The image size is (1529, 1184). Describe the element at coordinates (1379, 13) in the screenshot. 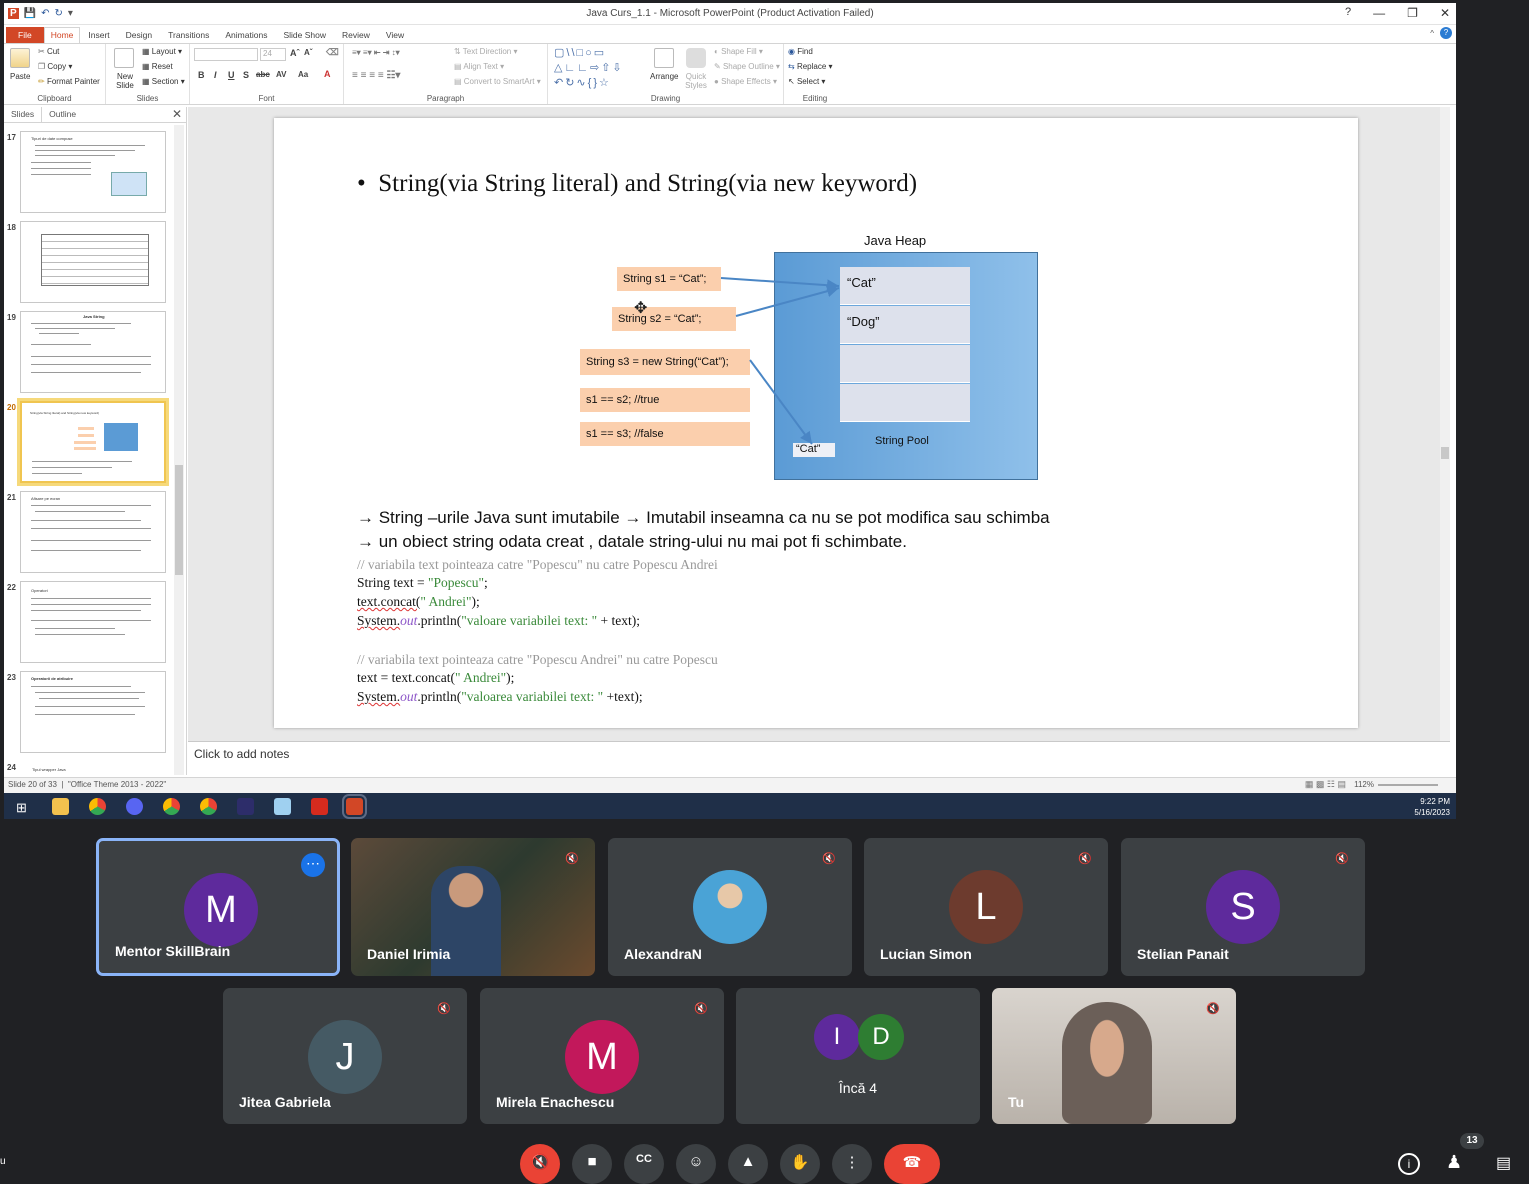

I see `minimize-button: —` at that location.